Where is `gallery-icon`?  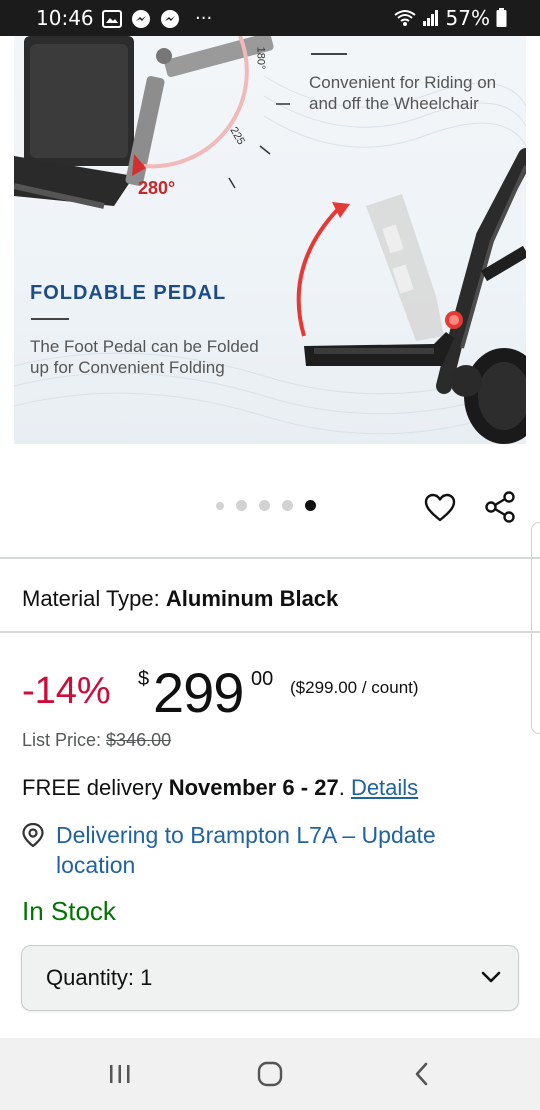 gallery-icon is located at coordinates (112, 18).